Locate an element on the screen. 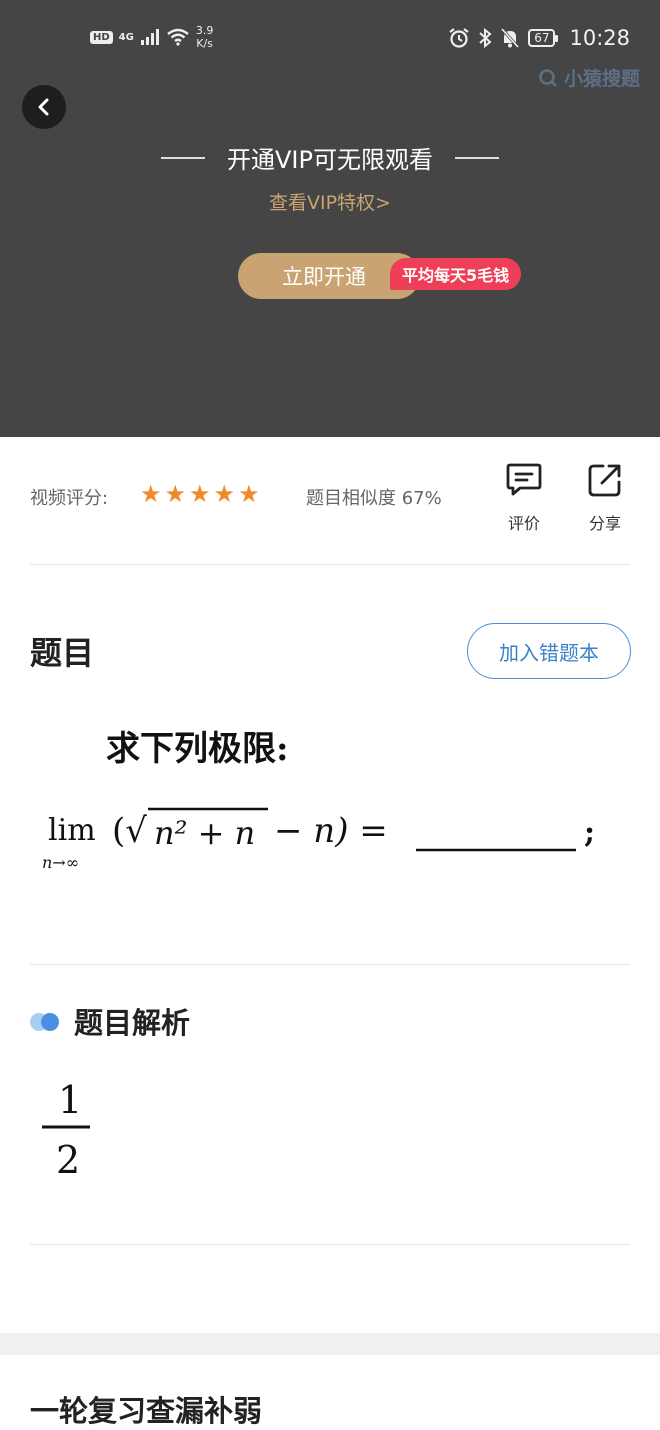 The height and width of the screenshot is (1430, 660). divider-left is located at coordinates (183, 157).